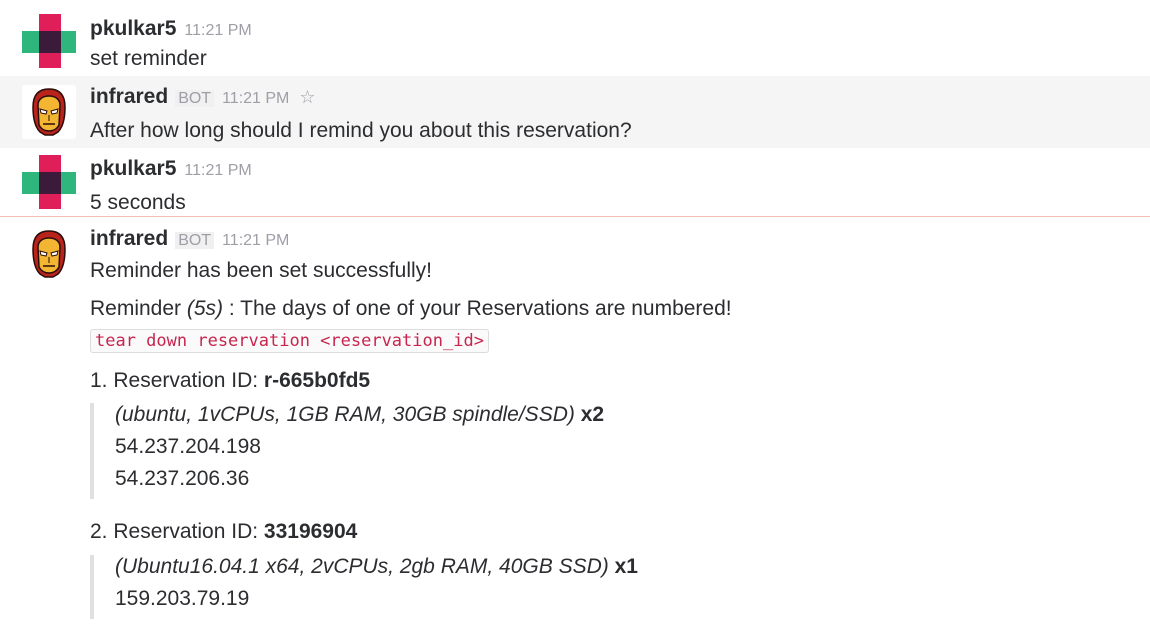 The image size is (1150, 624). What do you see at coordinates (589, 414) in the screenshot?
I see `reservation-count: x2` at bounding box center [589, 414].